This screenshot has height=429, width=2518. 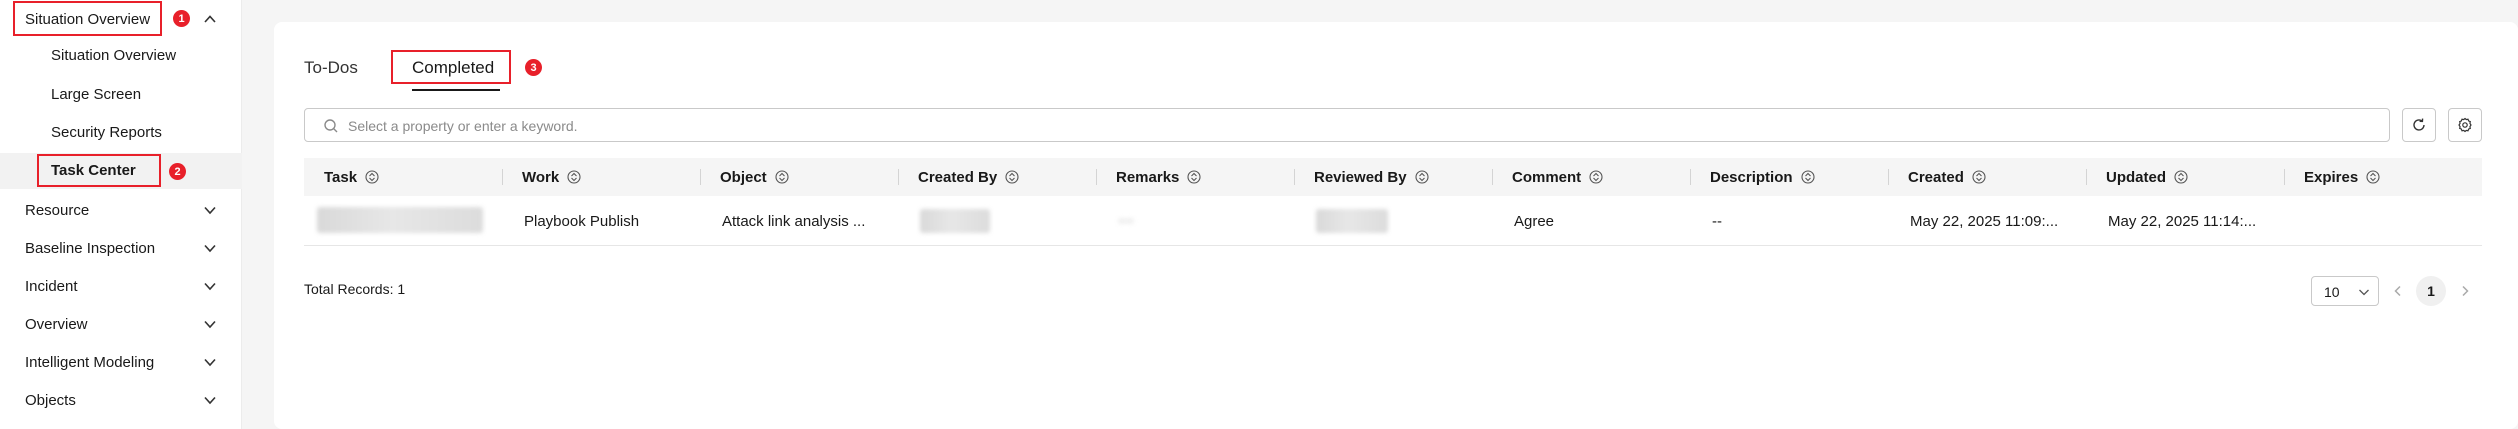 I want to click on refresh-button, so click(x=2419, y=125).